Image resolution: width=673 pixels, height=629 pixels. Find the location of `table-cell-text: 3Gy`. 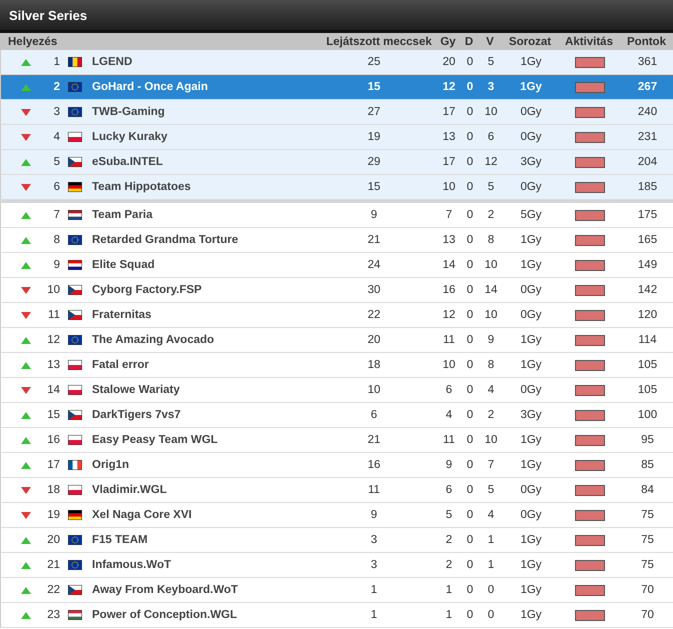

table-cell-text: 3Gy is located at coordinates (531, 415).